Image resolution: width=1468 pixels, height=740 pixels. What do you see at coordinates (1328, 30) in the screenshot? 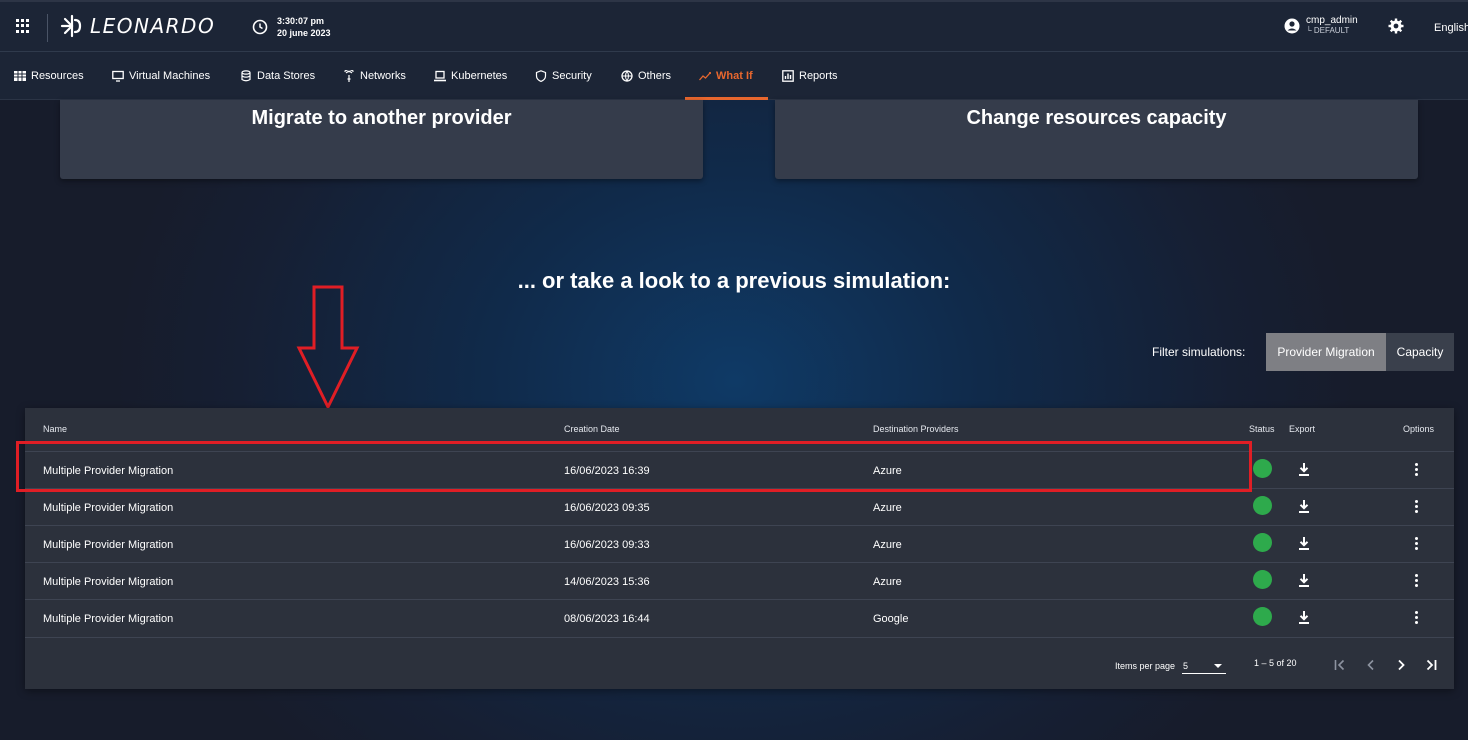
I see `user-tenant: └ DEFAULT` at bounding box center [1328, 30].